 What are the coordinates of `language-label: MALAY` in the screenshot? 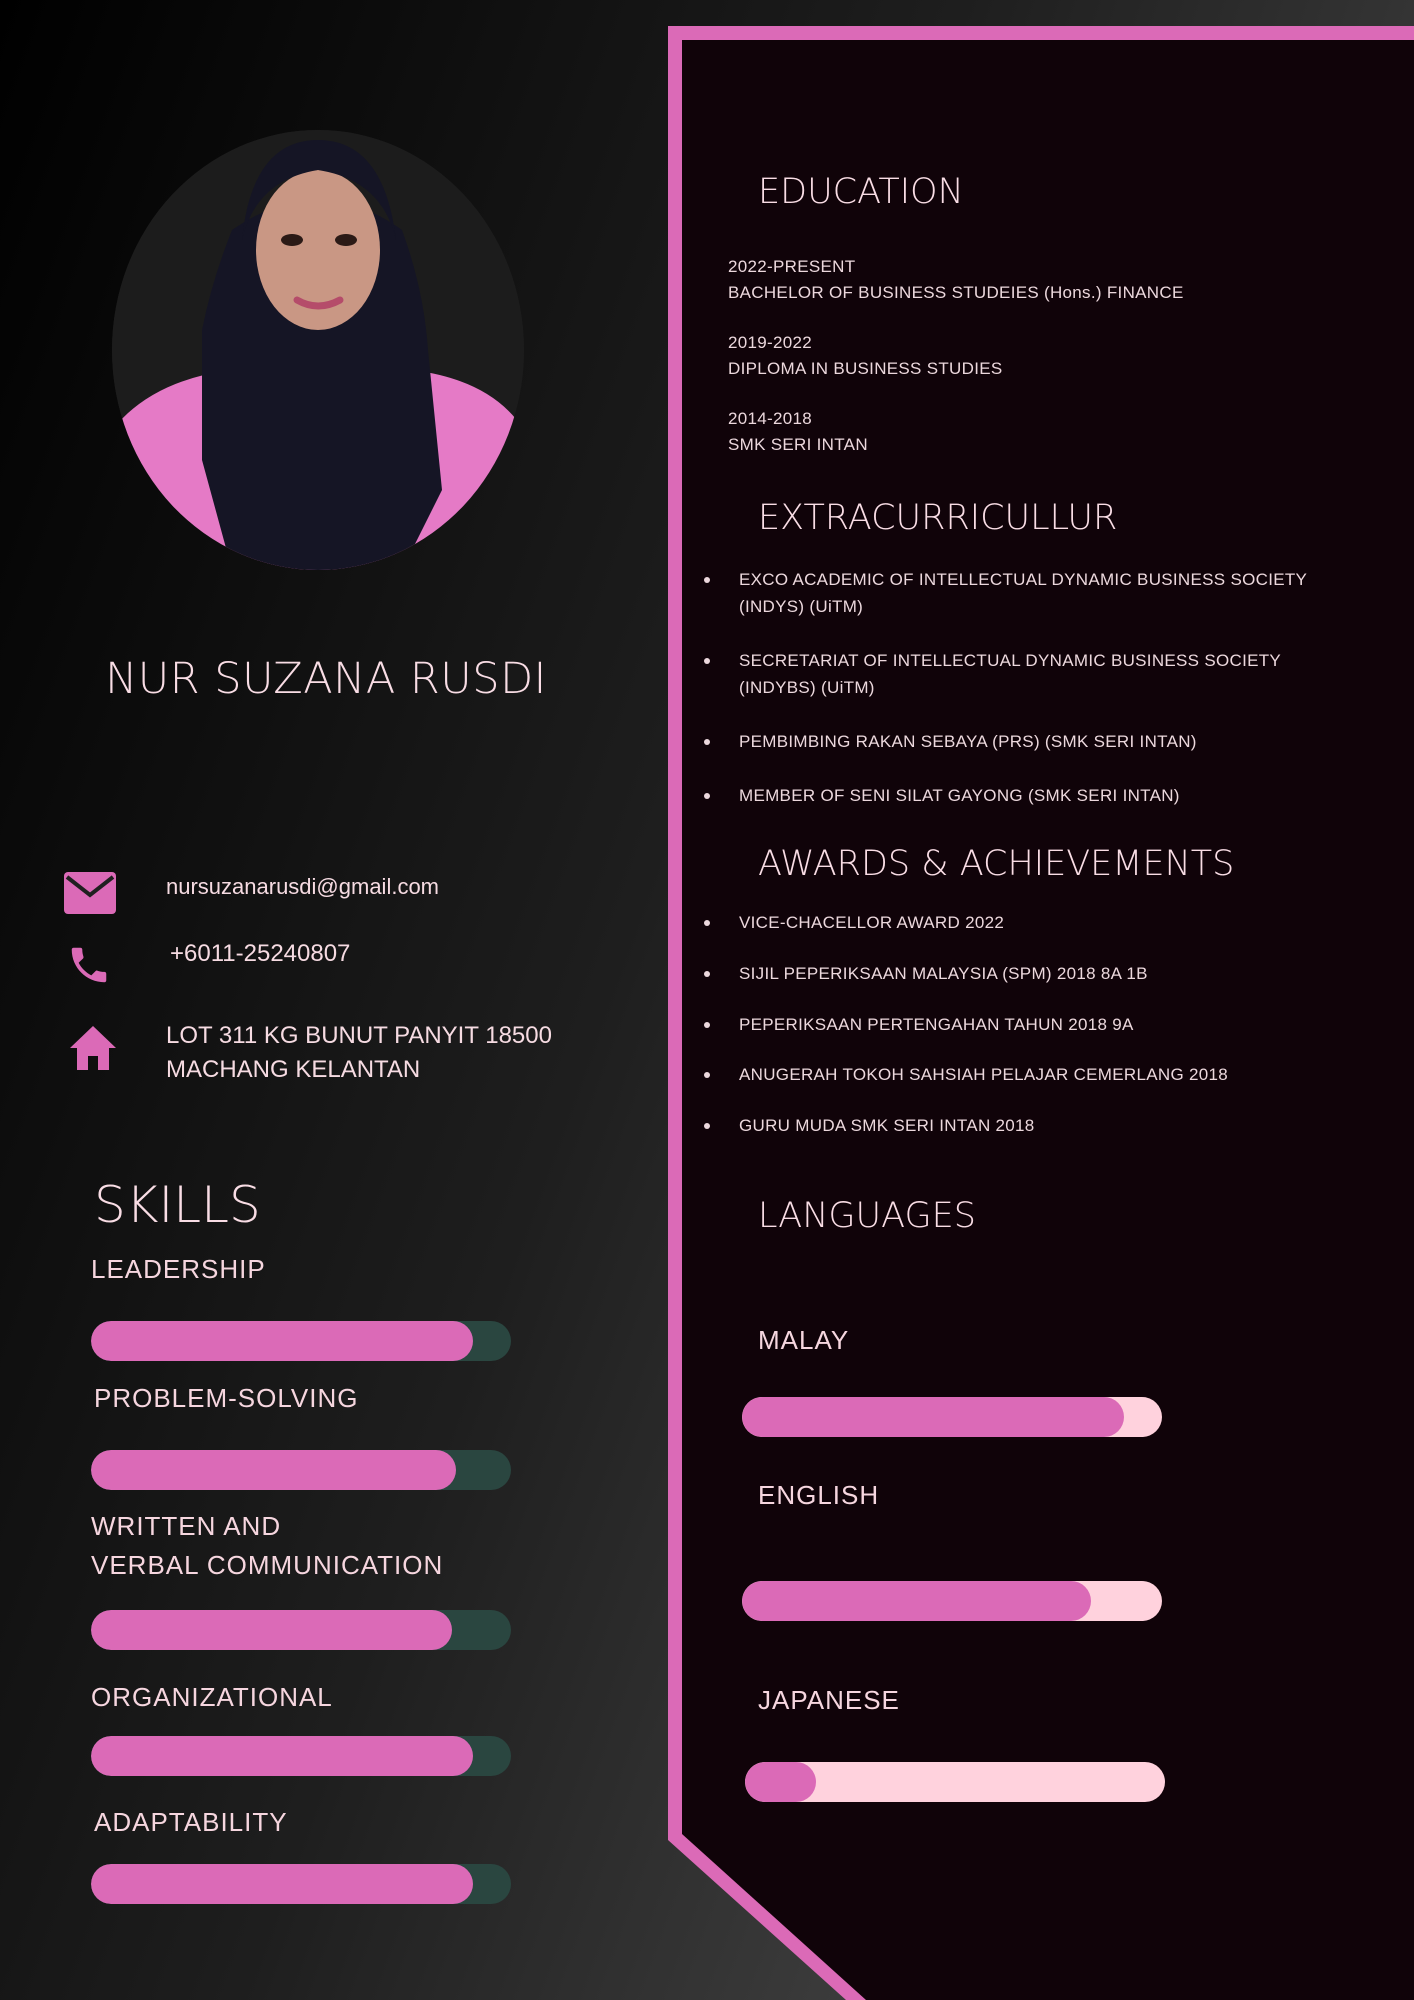 It's located at (804, 1340).